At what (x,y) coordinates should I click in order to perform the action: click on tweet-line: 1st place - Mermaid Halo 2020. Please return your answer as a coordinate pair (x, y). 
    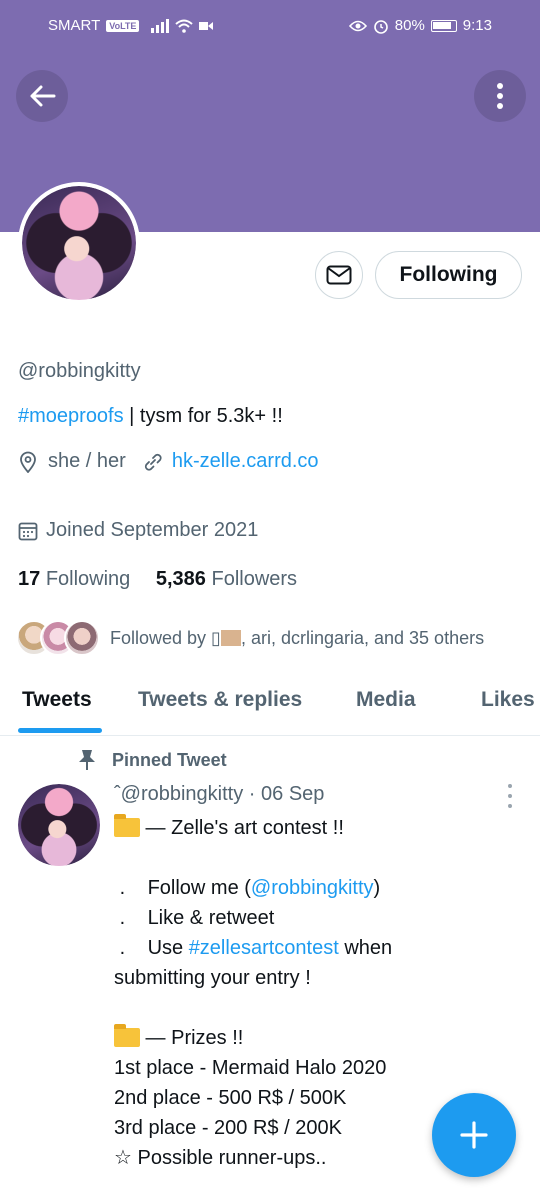
    Looking at the image, I should click on (250, 1068).